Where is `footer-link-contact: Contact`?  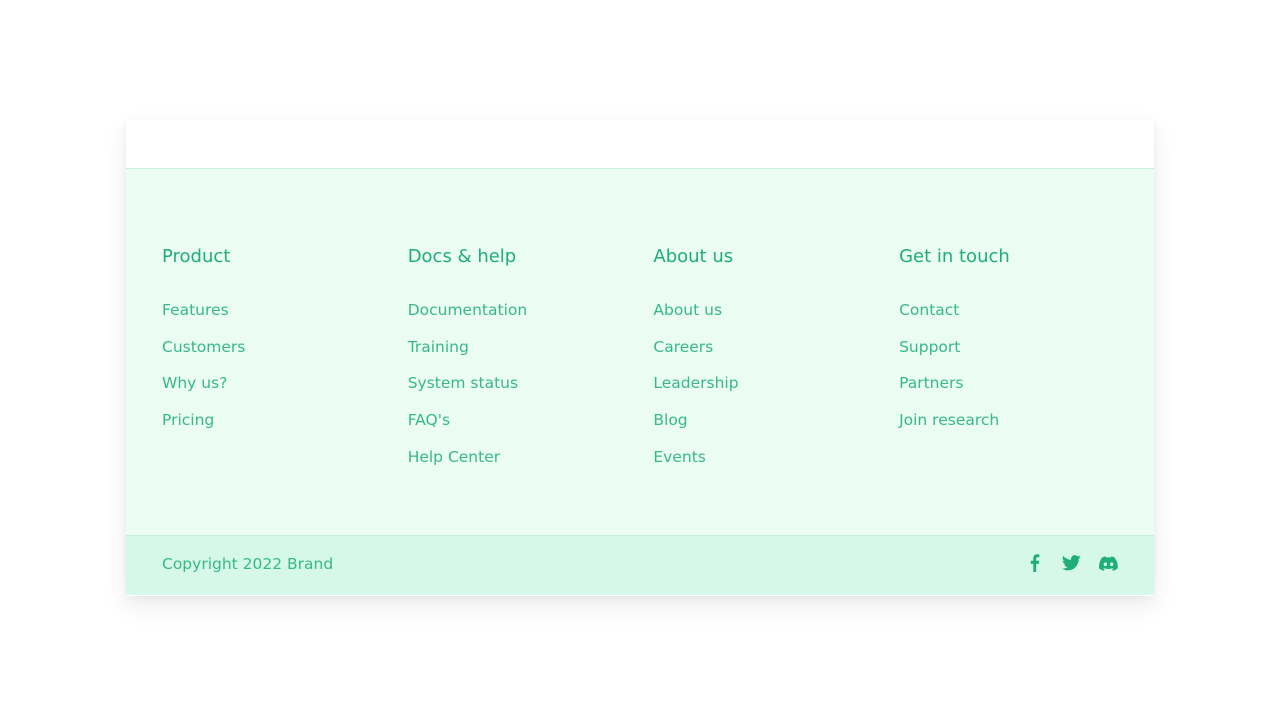
footer-link-contact: Contact is located at coordinates (929, 310).